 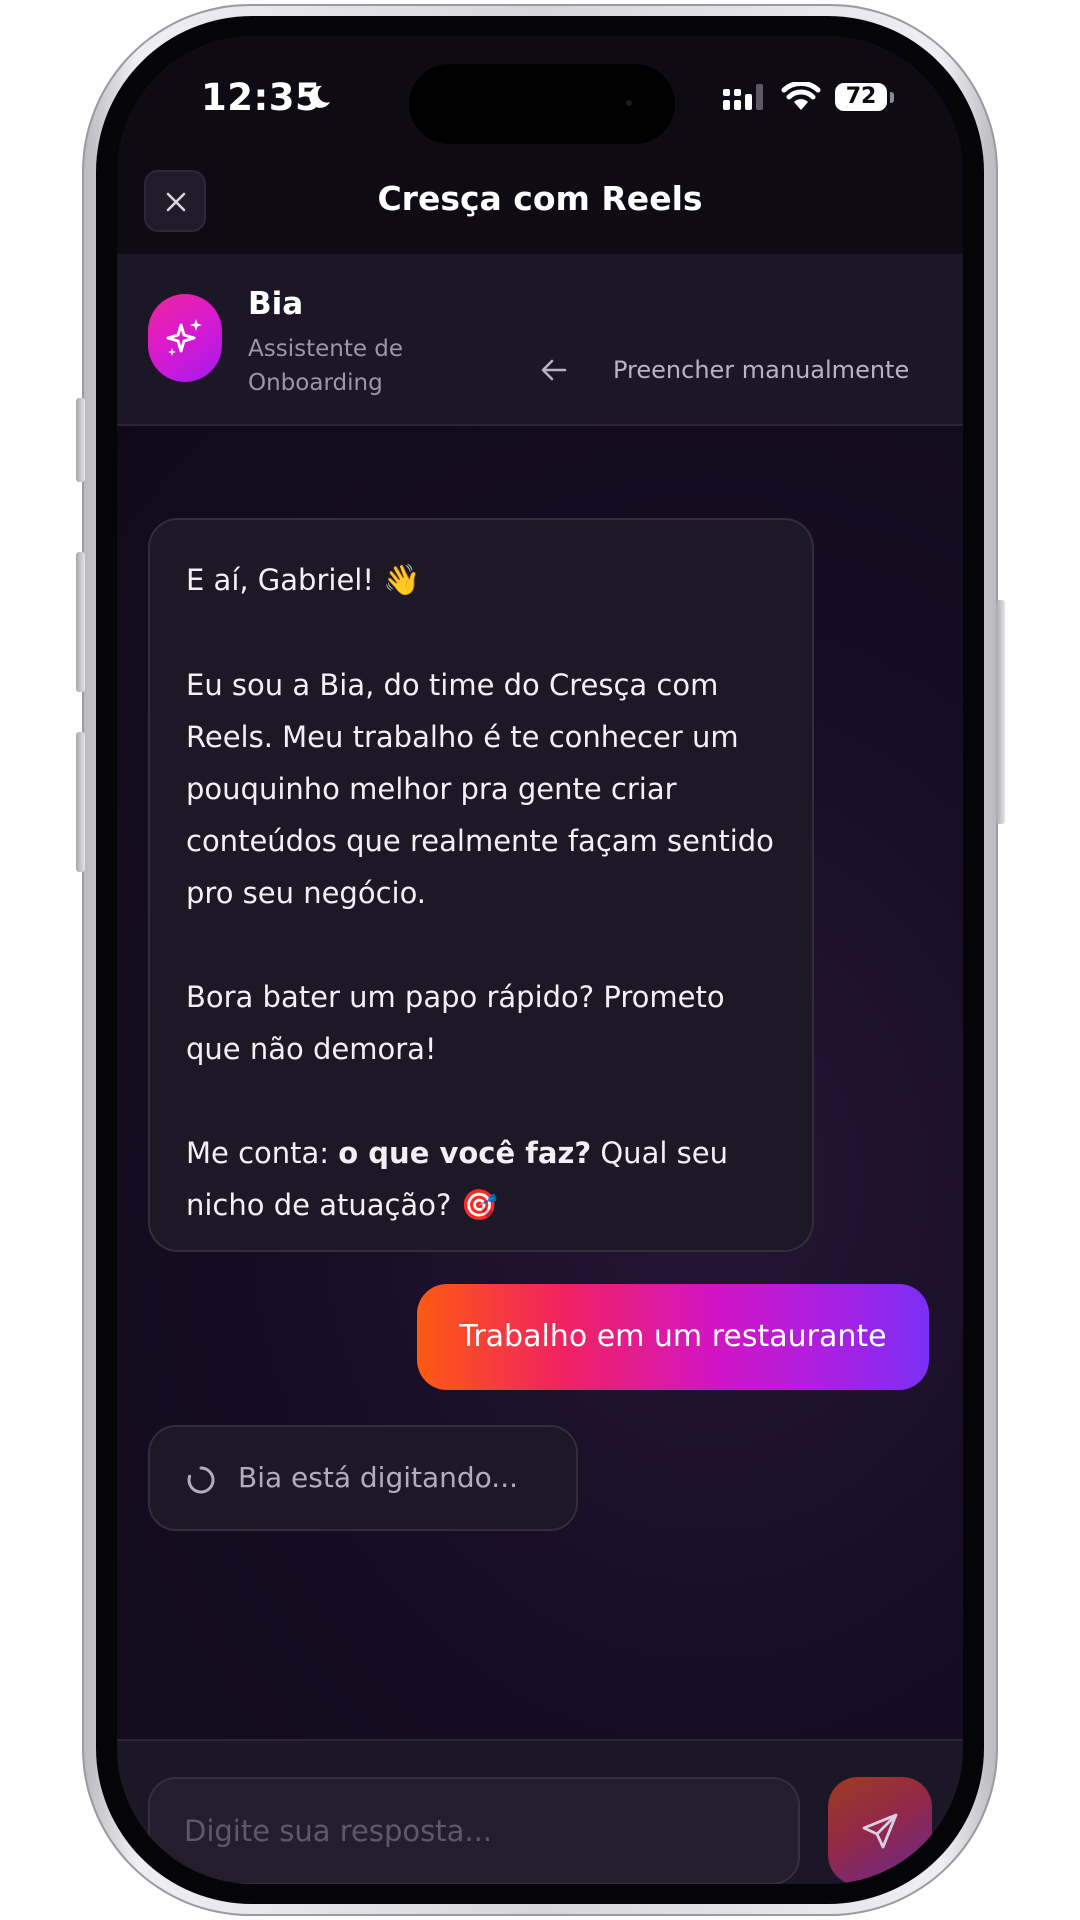 I want to click on spinner-icon, so click(x=201, y=1480).